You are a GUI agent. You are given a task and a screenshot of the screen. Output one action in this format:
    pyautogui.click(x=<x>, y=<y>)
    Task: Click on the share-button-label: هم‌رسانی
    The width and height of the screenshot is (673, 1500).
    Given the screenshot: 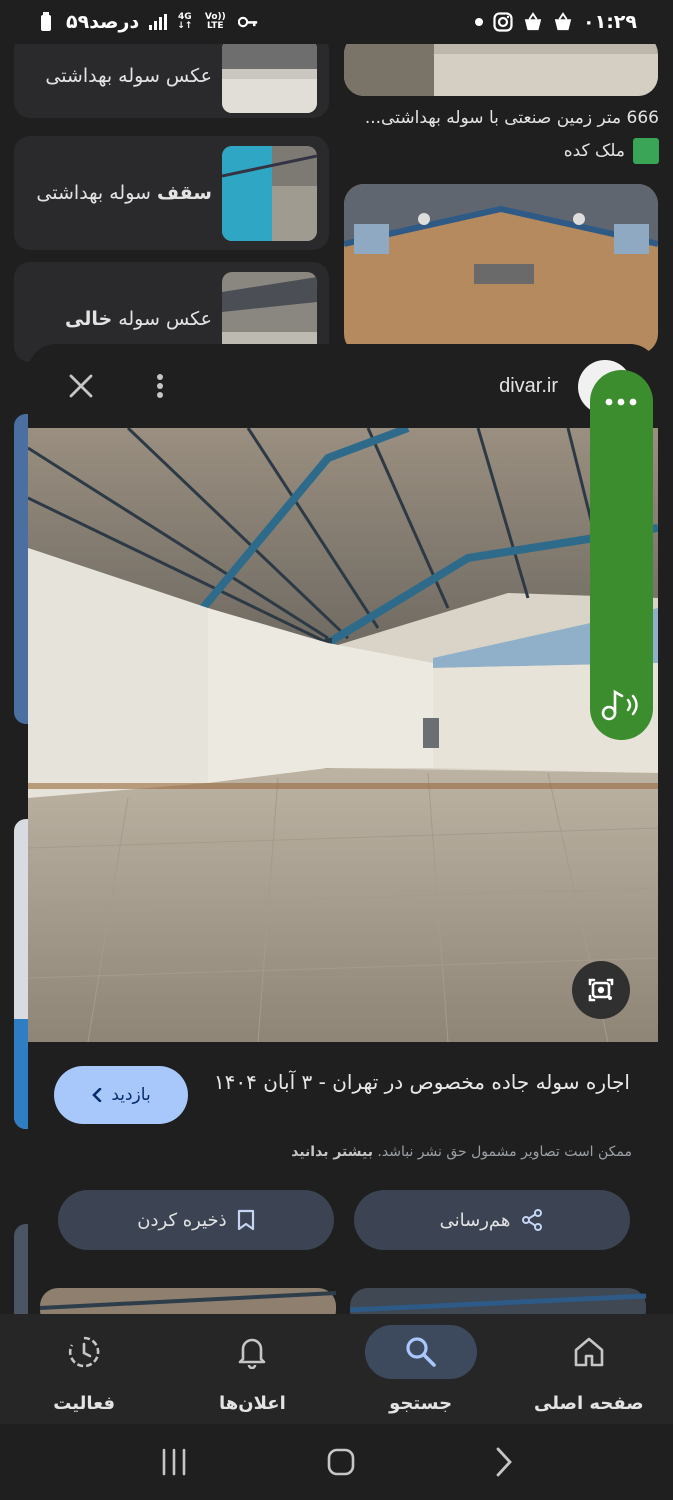 What is the action you would take?
    pyautogui.click(x=475, y=1220)
    